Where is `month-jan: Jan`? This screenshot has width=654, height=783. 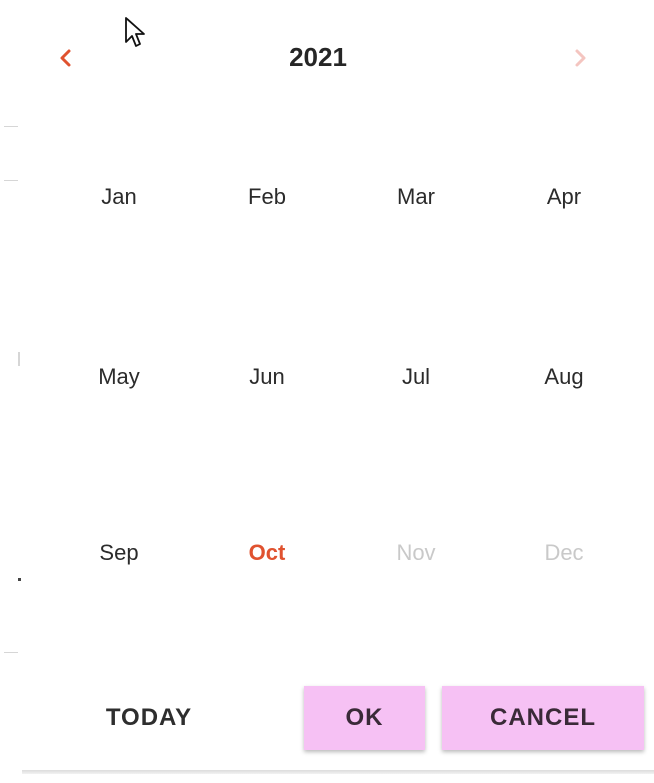
month-jan: Jan is located at coordinates (119, 197).